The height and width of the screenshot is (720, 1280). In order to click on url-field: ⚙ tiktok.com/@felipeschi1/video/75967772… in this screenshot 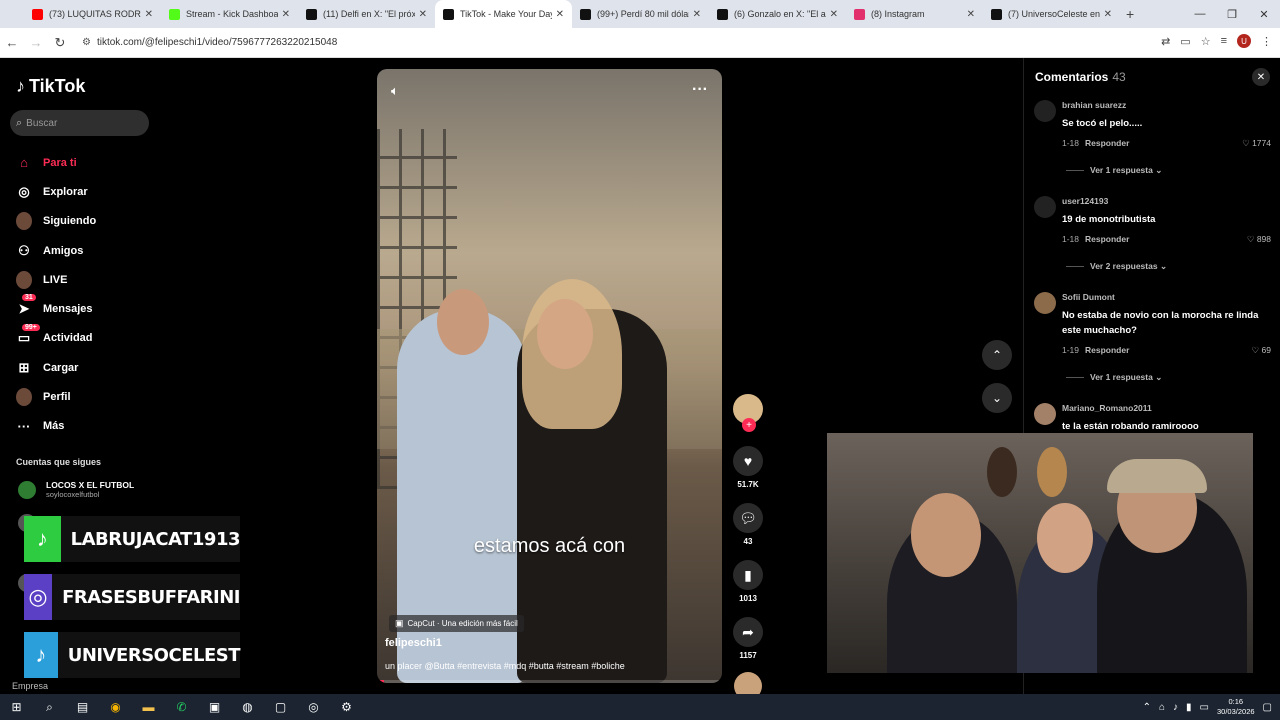, I will do `click(209, 42)`.